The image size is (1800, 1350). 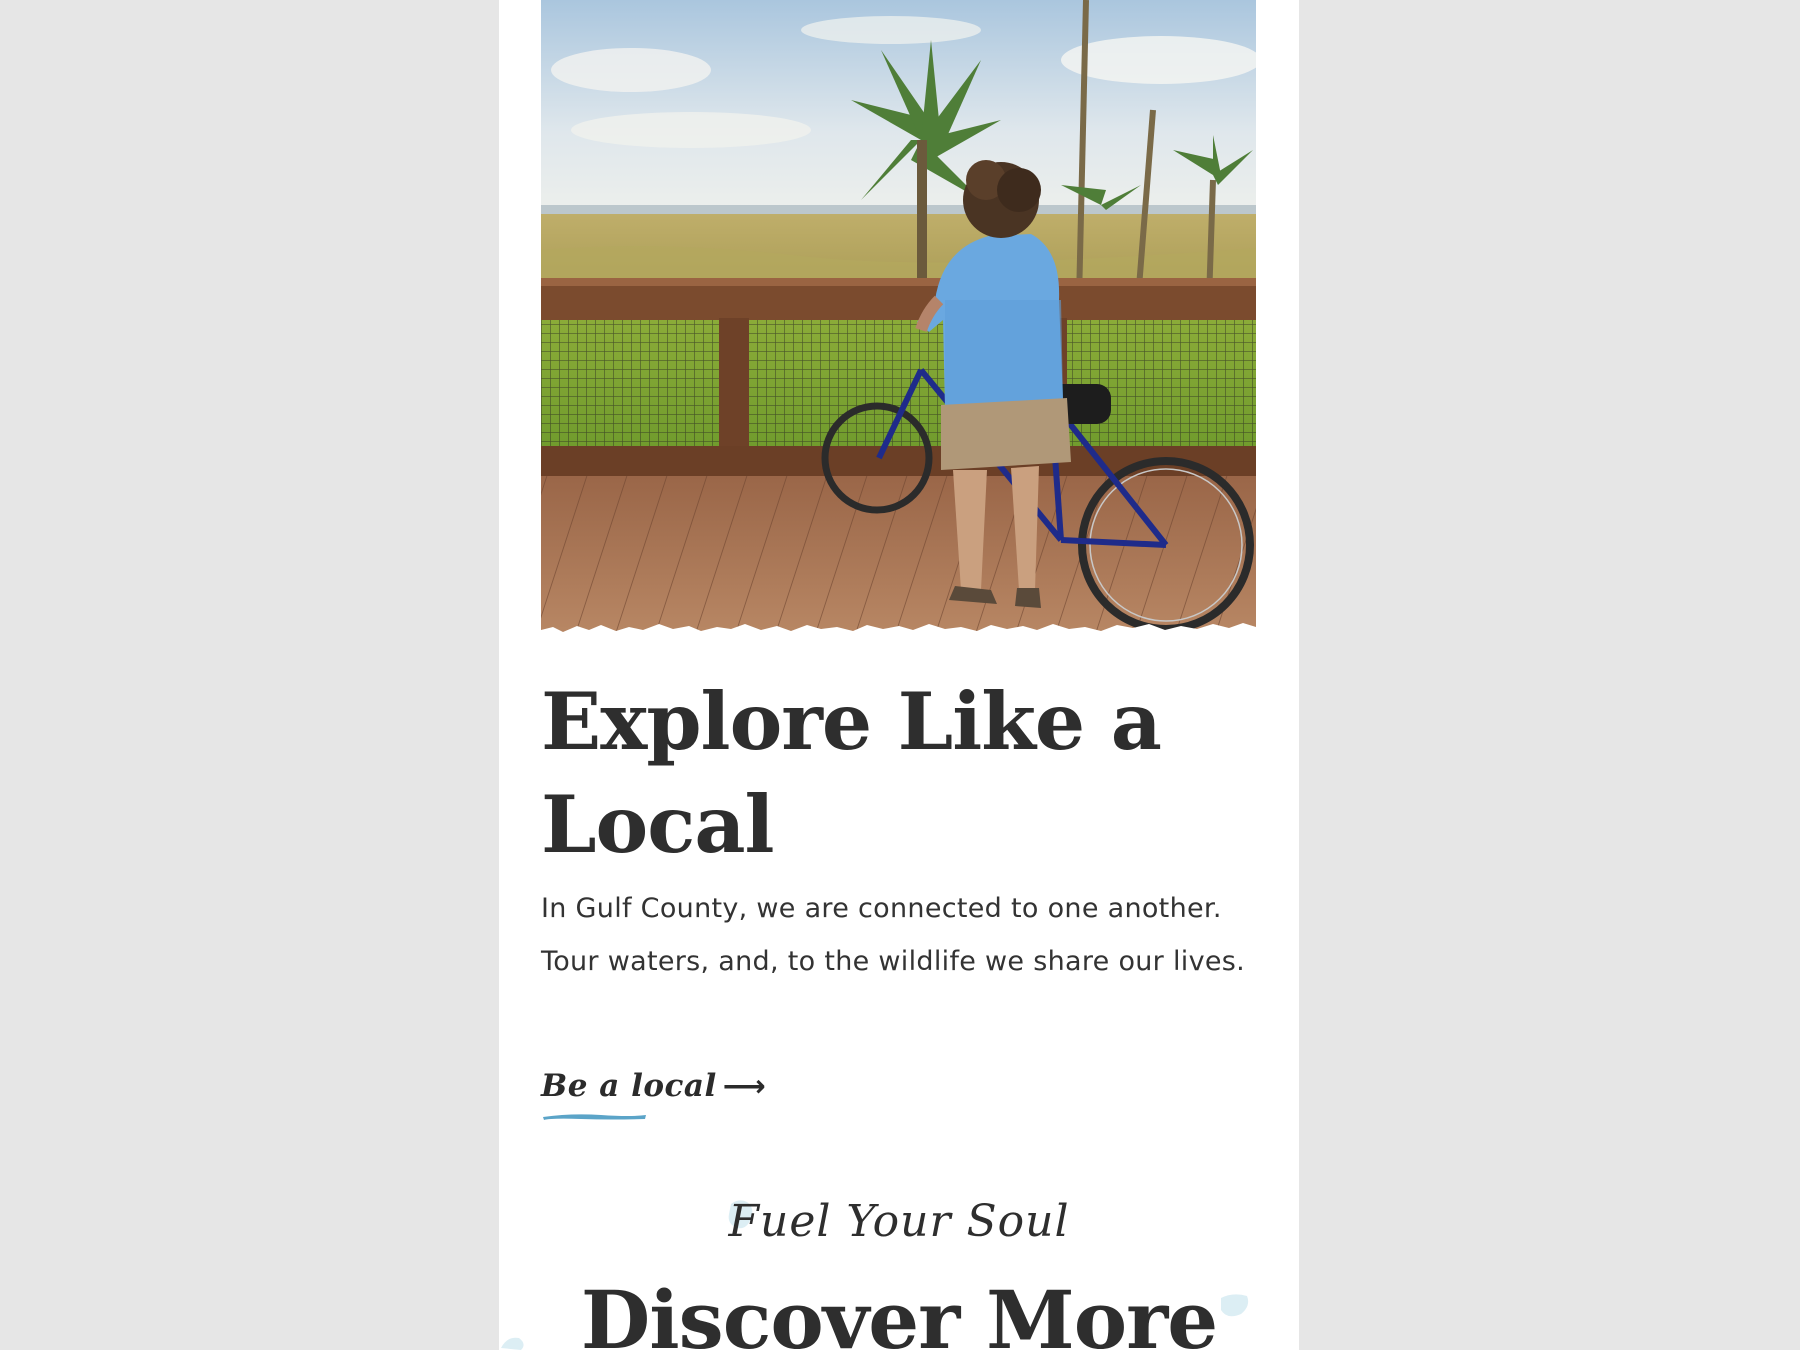 I want to click on be-a-local-link: Be a local ⟶, so click(x=653, y=1094).